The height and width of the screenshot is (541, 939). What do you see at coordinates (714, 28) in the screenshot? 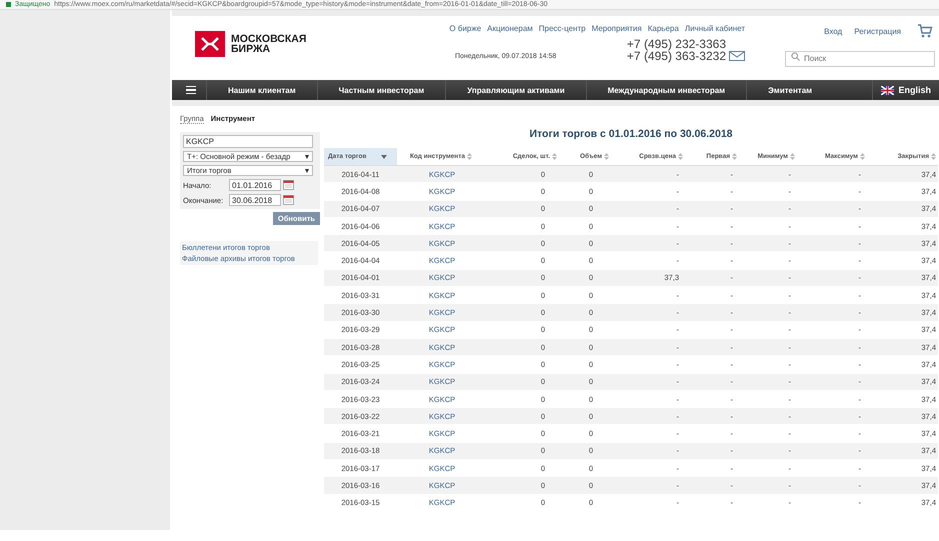
I see `top-link: Личный кабинет` at bounding box center [714, 28].